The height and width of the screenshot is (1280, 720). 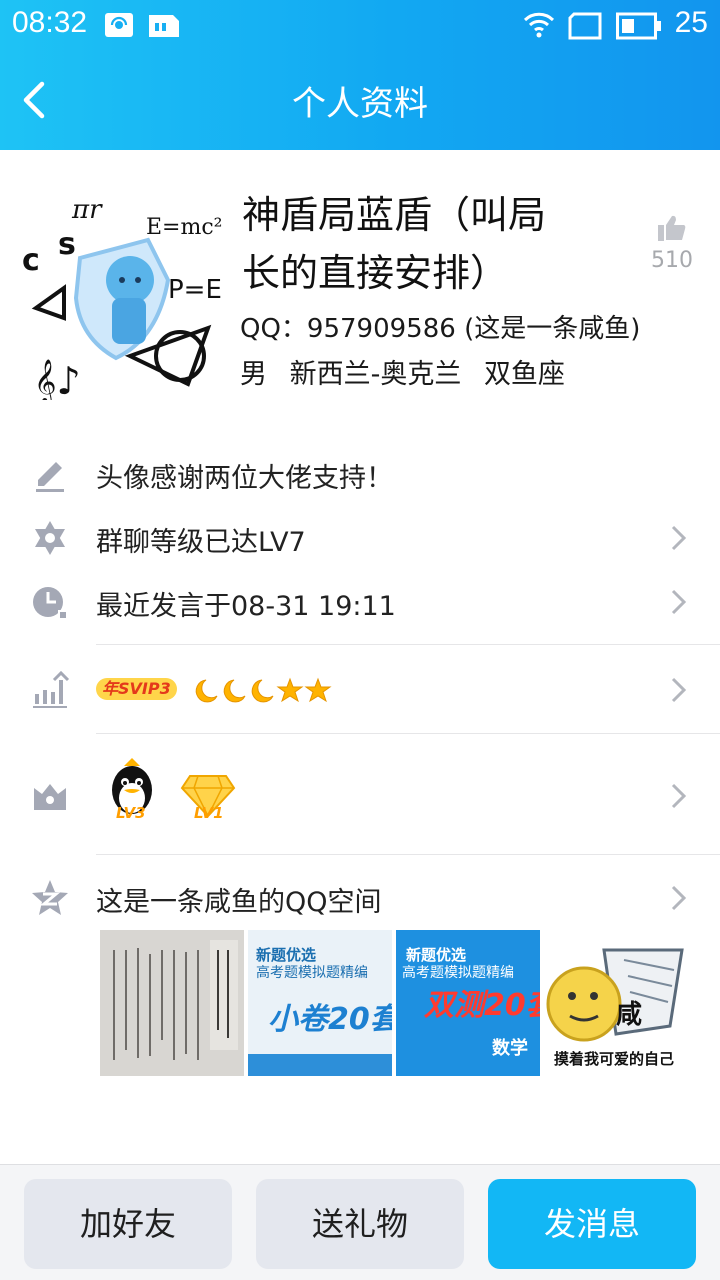 What do you see at coordinates (629, 1015) in the screenshot?
I see `photo-char: 咸` at bounding box center [629, 1015].